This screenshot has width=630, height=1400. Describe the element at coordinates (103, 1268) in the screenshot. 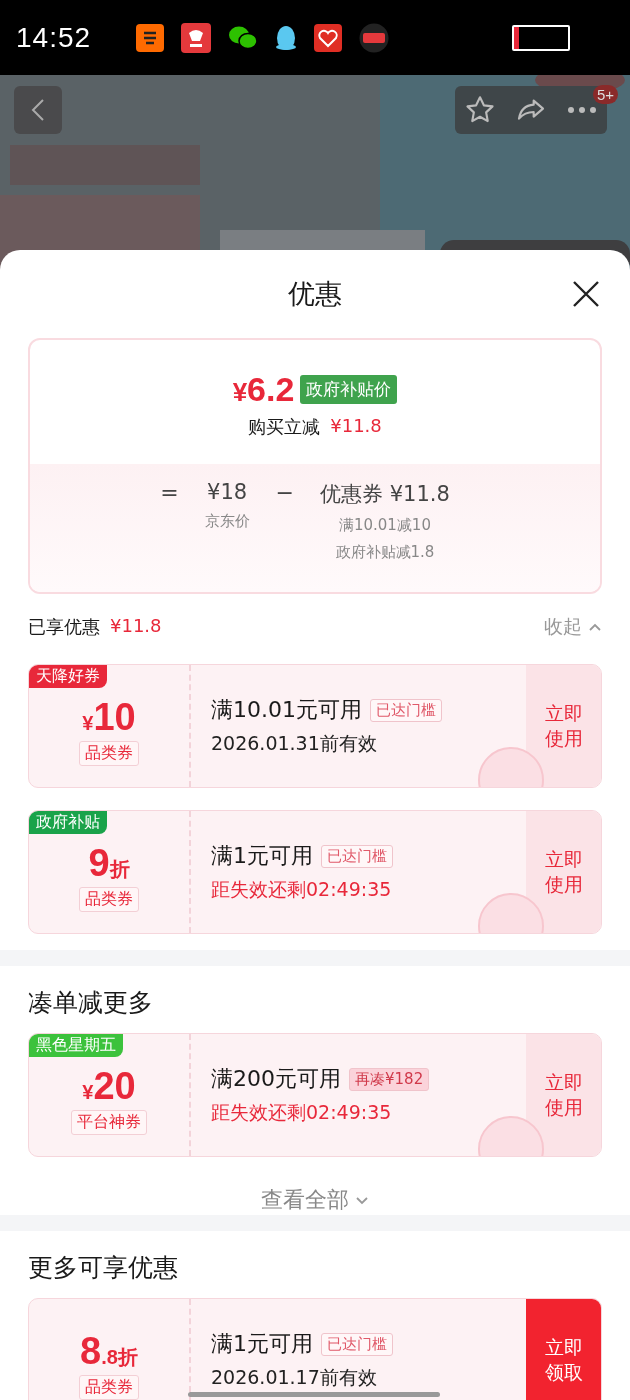

I see `section-heading: 更多可享优惠` at that location.